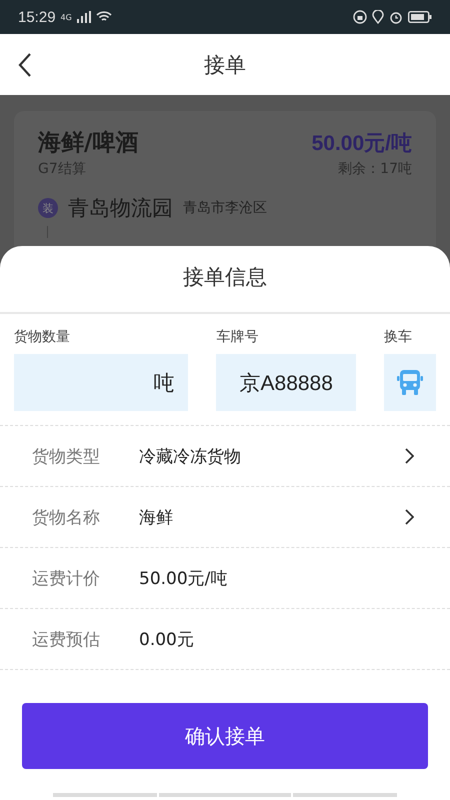 This screenshot has width=450, height=800. Describe the element at coordinates (225, 208) in the screenshot. I see `origin-district: 青岛市李沧区` at that location.